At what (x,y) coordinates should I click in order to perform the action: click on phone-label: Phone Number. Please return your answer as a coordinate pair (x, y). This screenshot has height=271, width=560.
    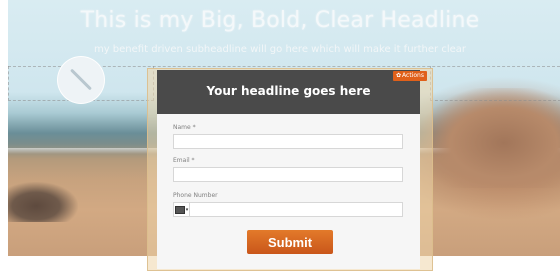
    Looking at the image, I should click on (195, 195).